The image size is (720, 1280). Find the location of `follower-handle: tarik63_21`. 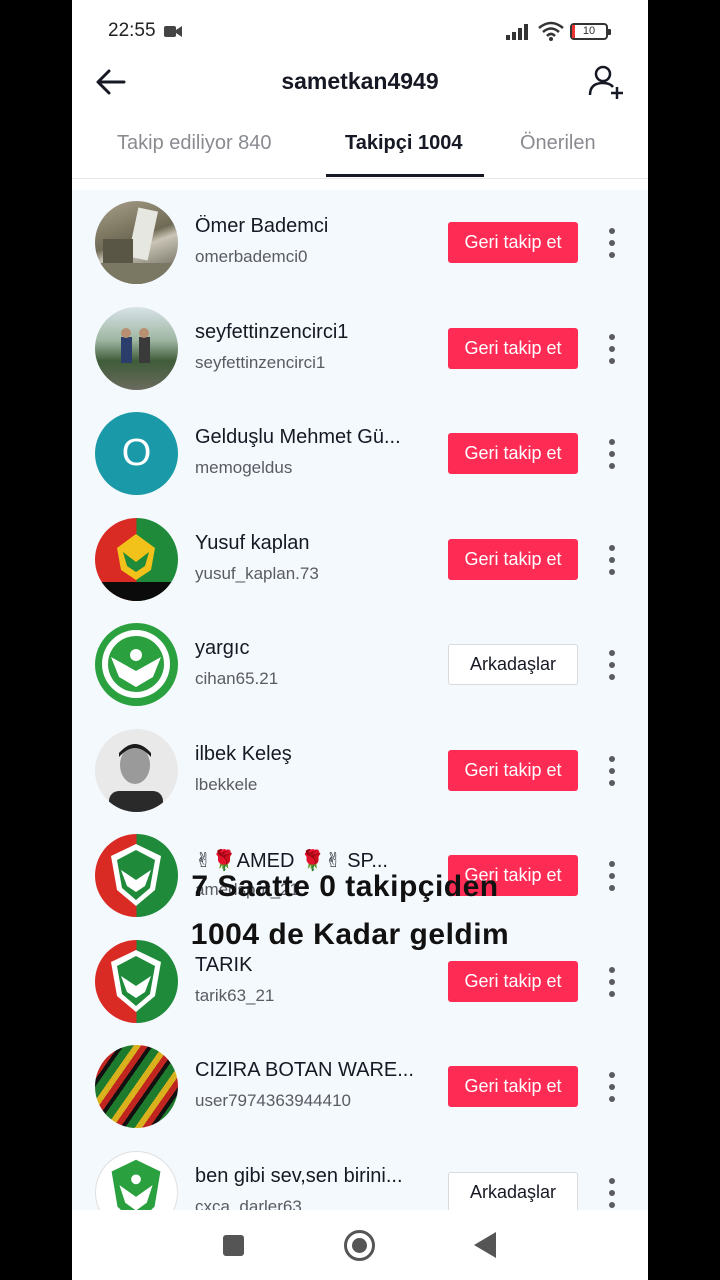

follower-handle: tarik63_21 is located at coordinates (235, 995).